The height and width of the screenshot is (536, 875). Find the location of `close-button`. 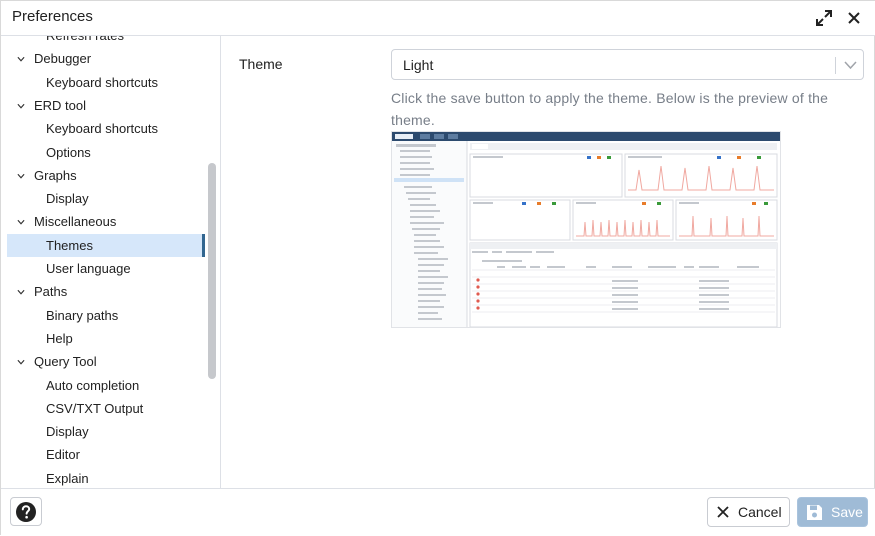

close-button is located at coordinates (854, 18).